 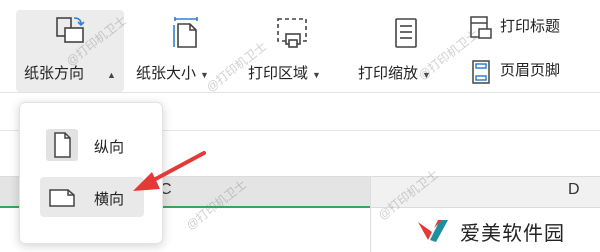 What do you see at coordinates (62, 145) in the screenshot?
I see `portrait-page-icon` at bounding box center [62, 145].